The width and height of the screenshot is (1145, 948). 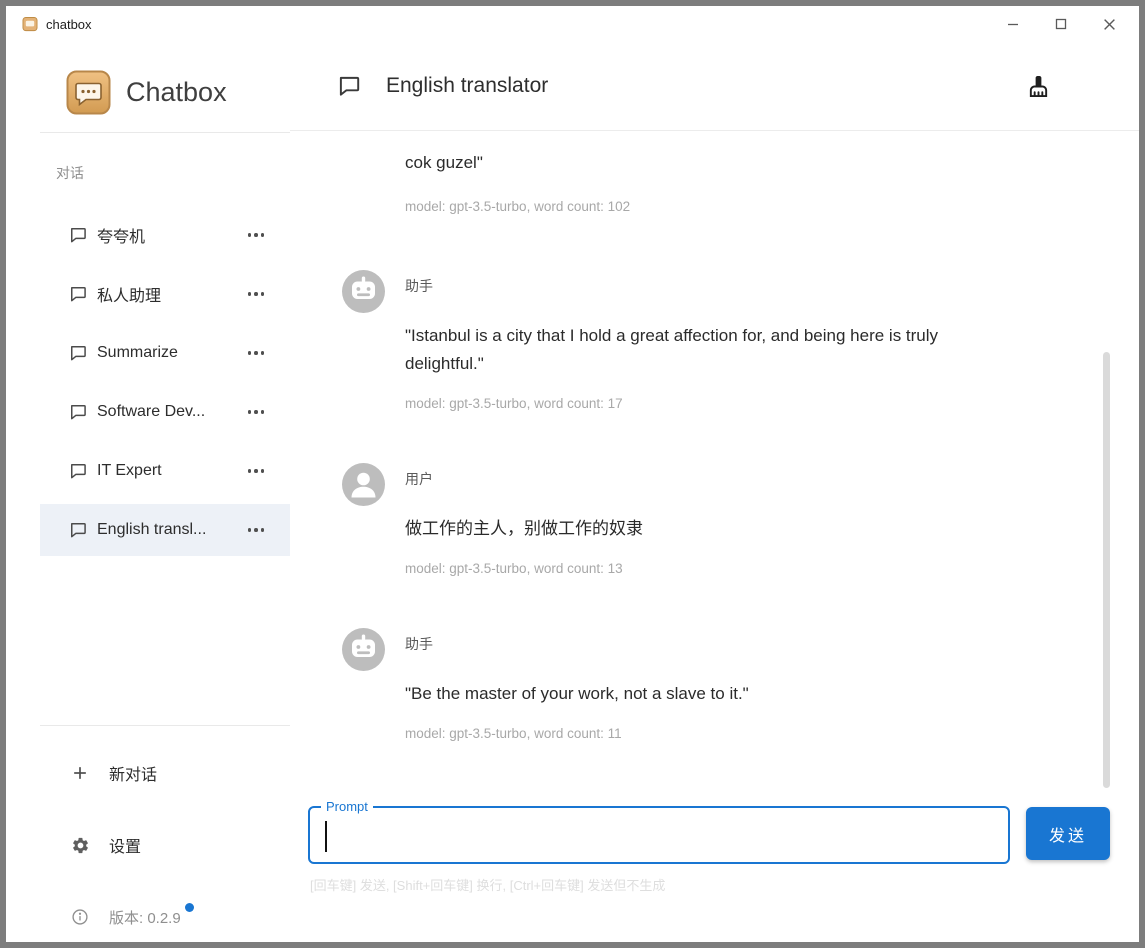 I want to click on close-icon, so click(x=1109, y=24).